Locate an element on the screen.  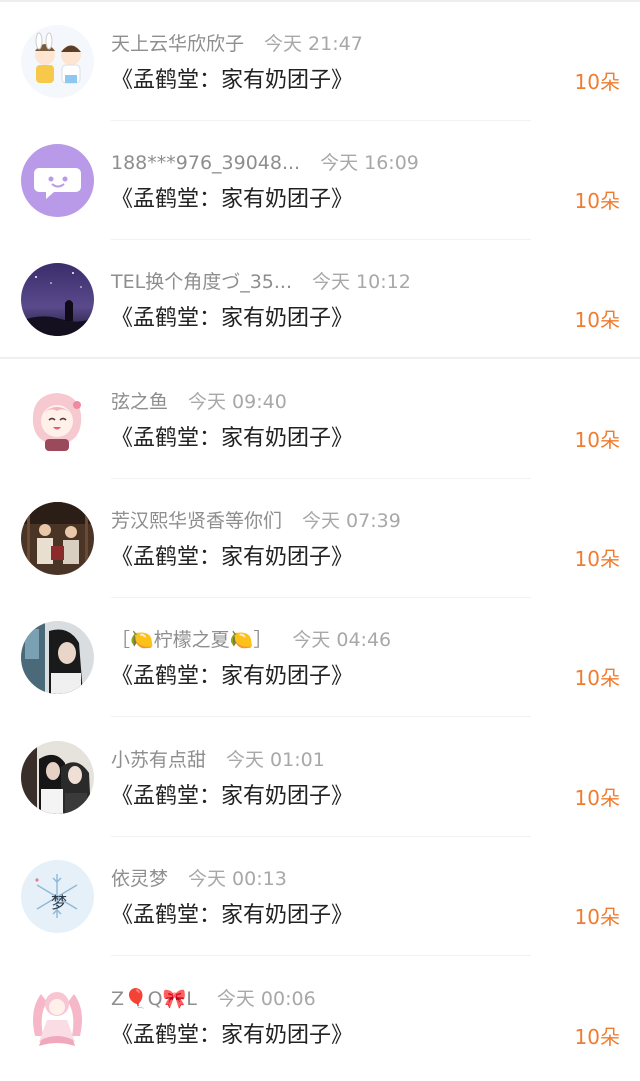
list-item: 芳汉熙华贤香等你们 今天 07:39 《孟鹤堂：家有奶团子》 10朵 is located at coordinates (320, 538).